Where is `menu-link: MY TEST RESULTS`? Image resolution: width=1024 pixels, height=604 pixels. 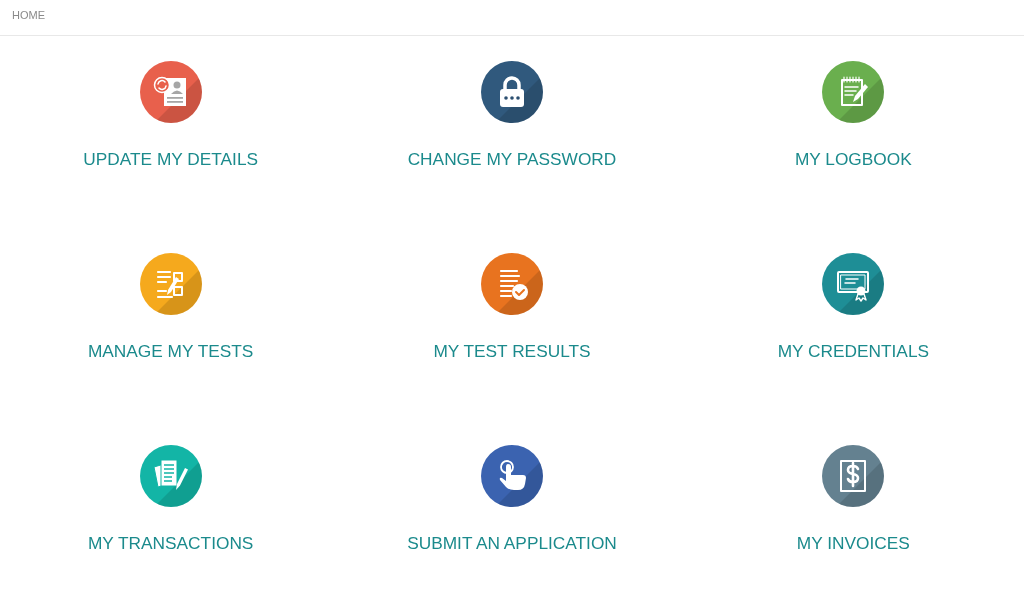
menu-link: MY TEST RESULTS is located at coordinates (512, 351).